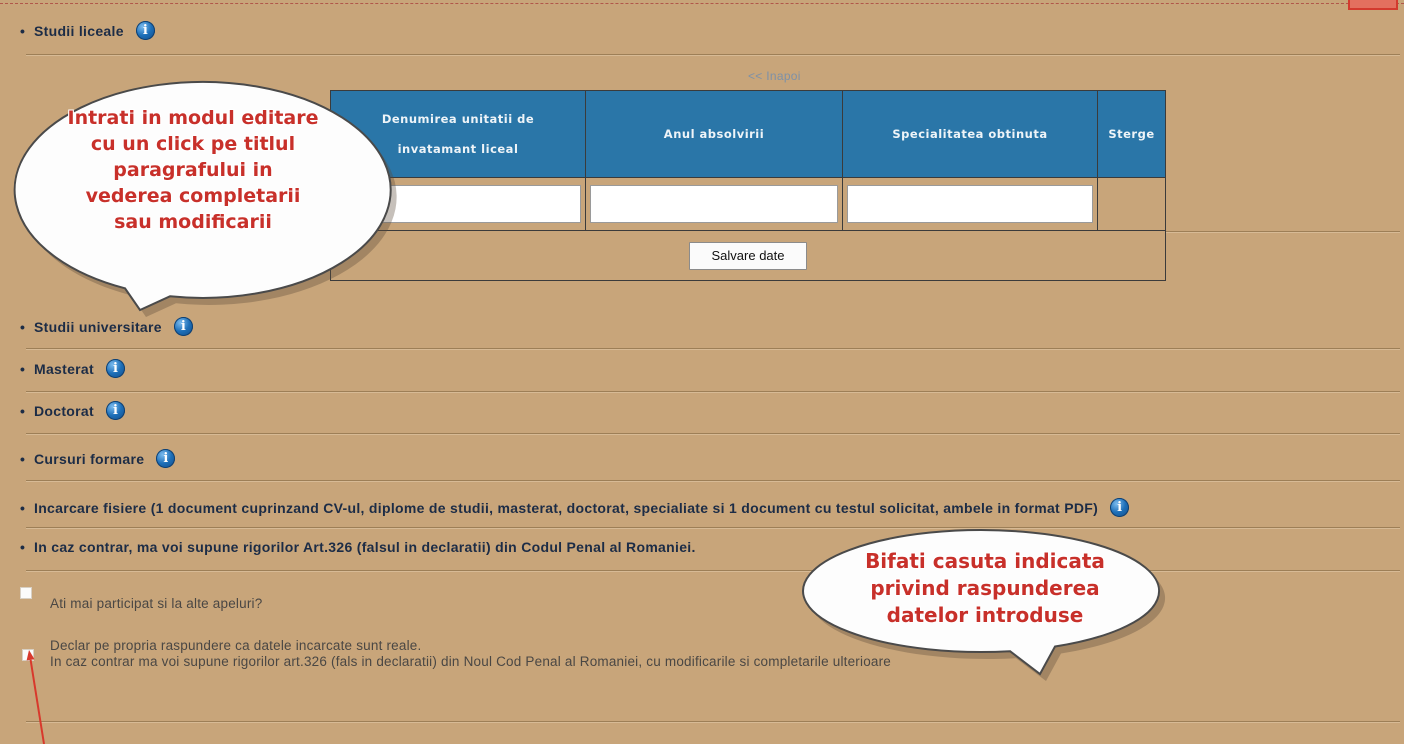 The height and width of the screenshot is (744, 1404). I want to click on table-row, so click(748, 204).